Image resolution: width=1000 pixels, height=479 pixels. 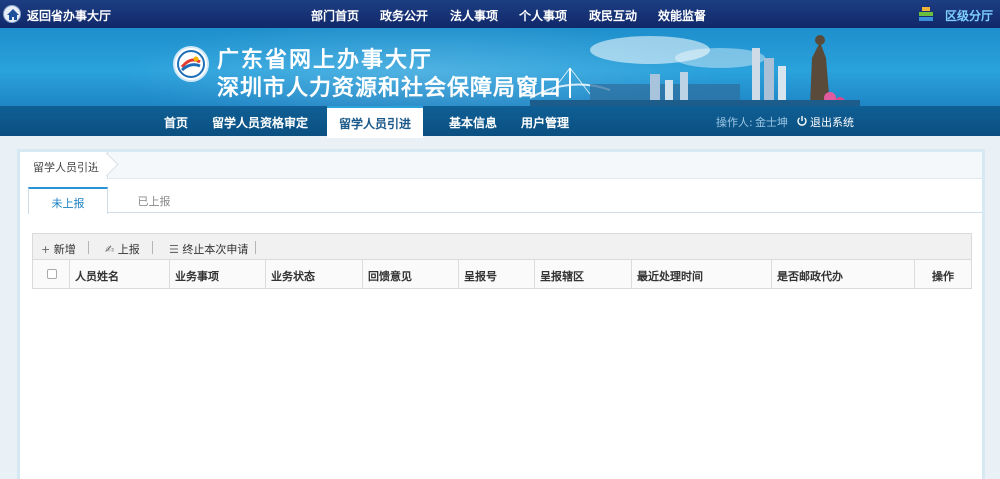 I want to click on table-header-business-item: 业务事项, so click(x=218, y=274).